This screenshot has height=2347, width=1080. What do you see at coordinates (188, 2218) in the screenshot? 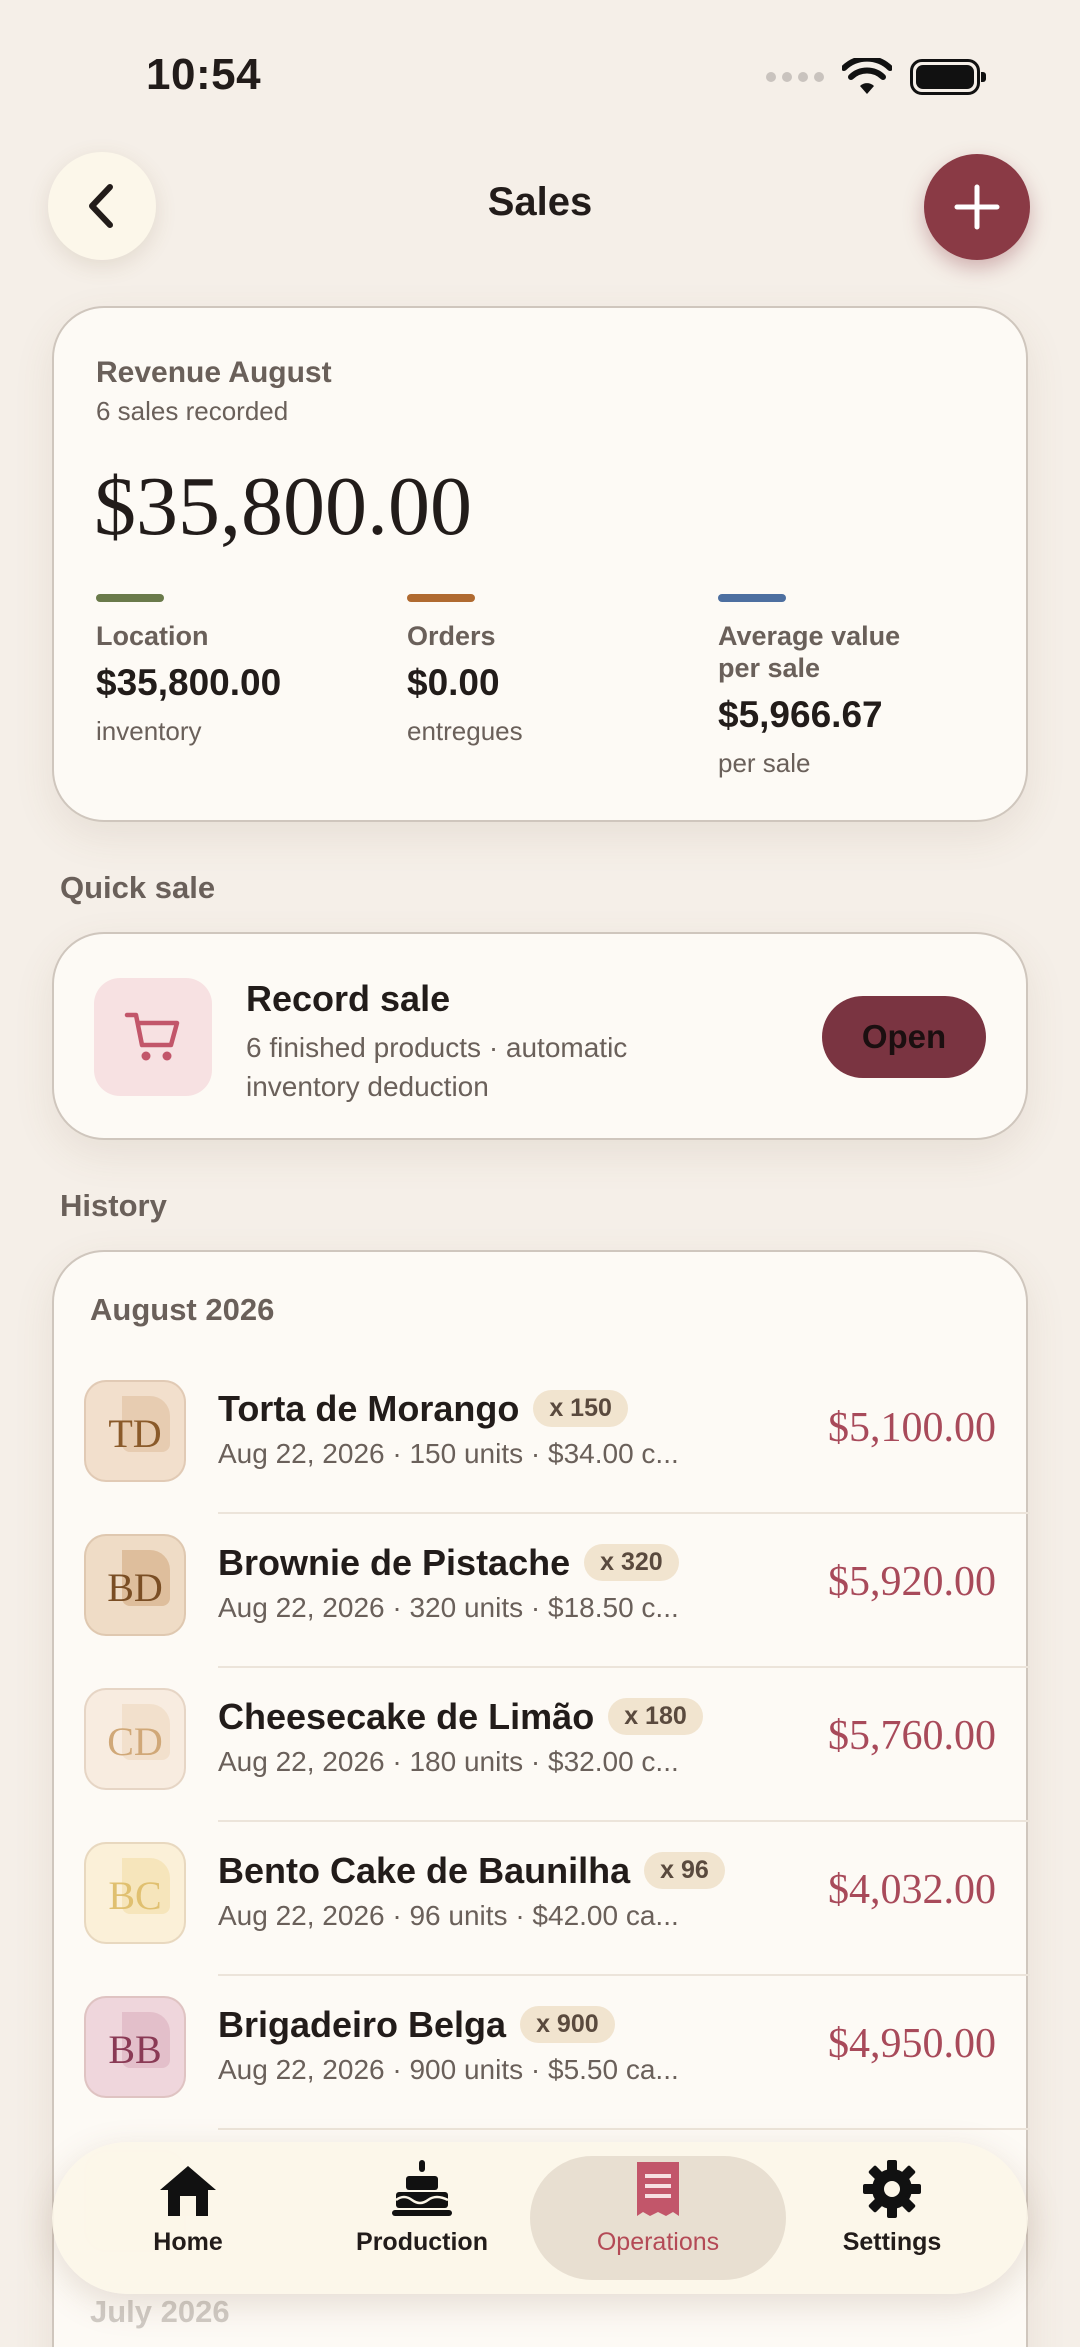
I see `tab-home: Home` at bounding box center [188, 2218].